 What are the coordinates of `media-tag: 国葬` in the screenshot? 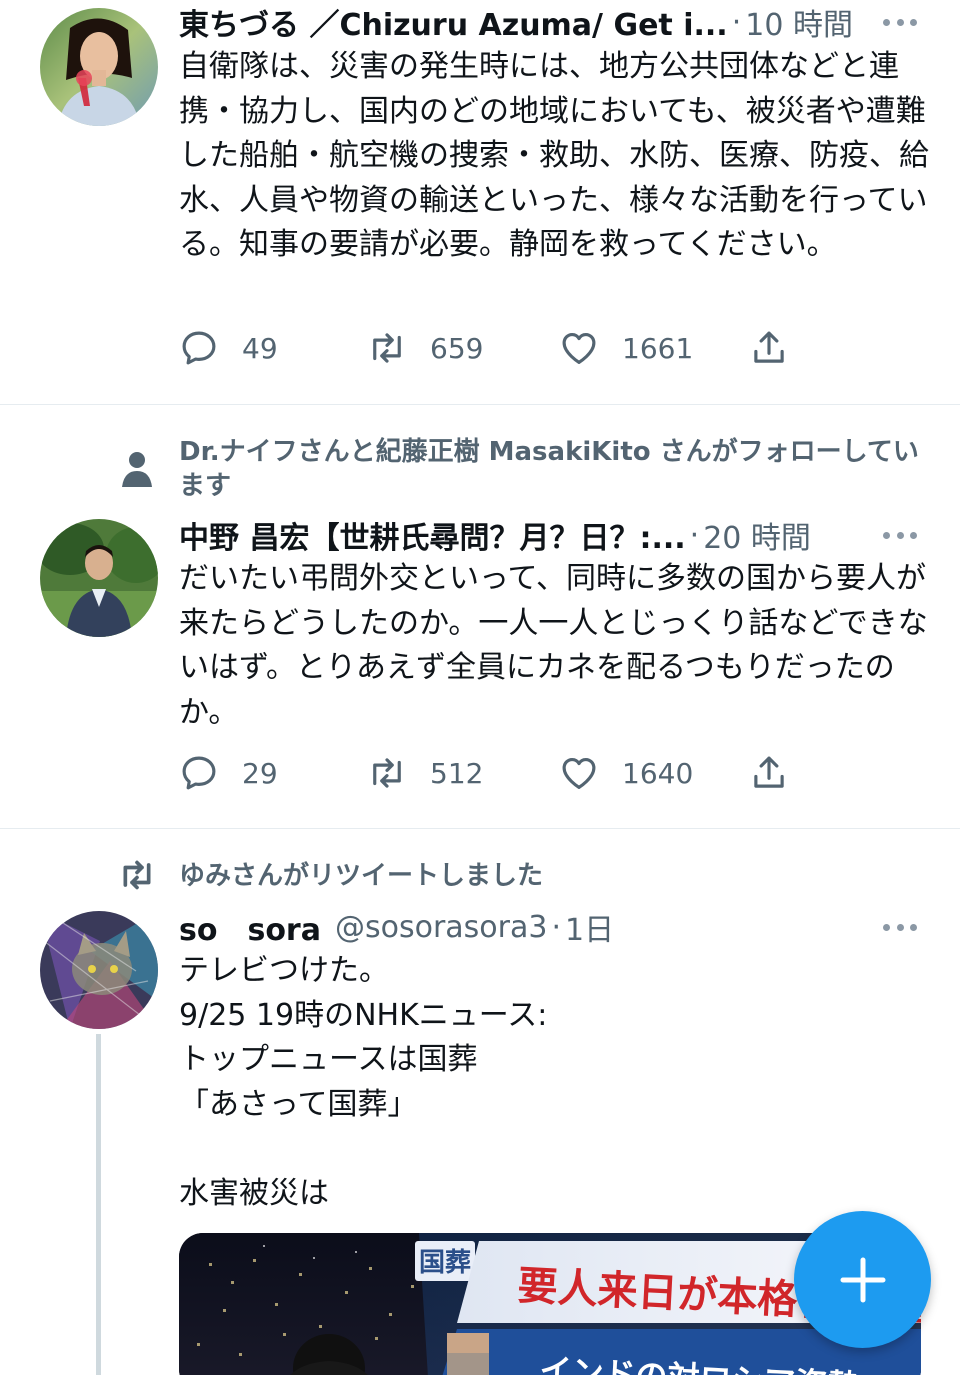 It's located at (445, 1262).